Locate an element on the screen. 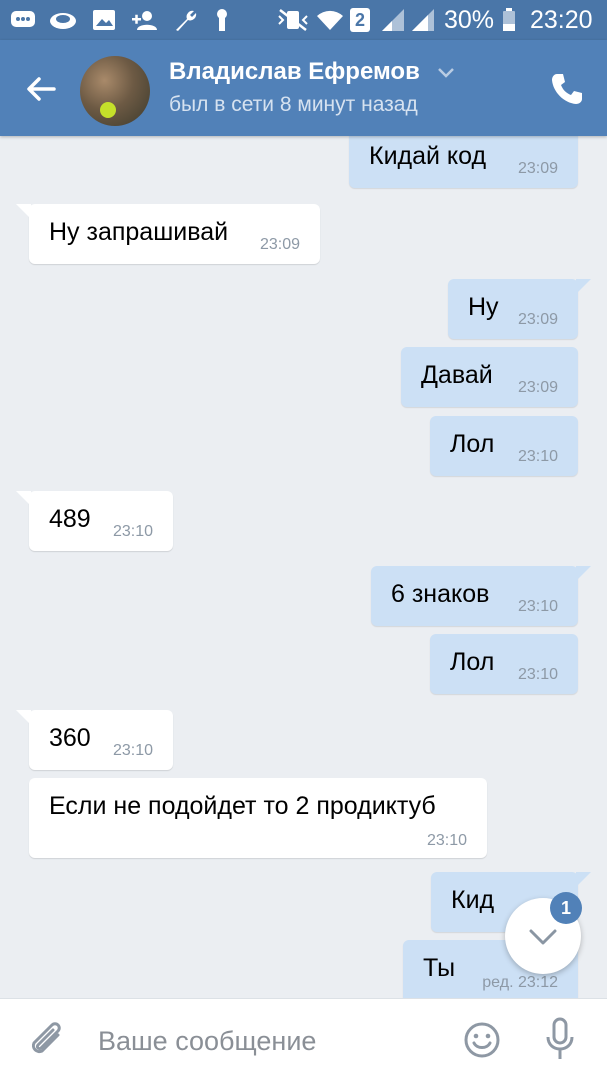 The width and height of the screenshot is (607, 1081). image-notification-icon is located at coordinates (104, 20).